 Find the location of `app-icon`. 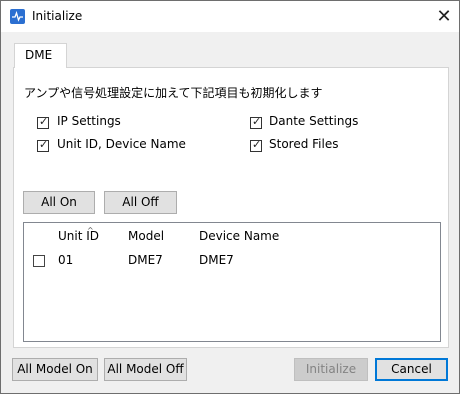

app-icon is located at coordinates (17, 16).